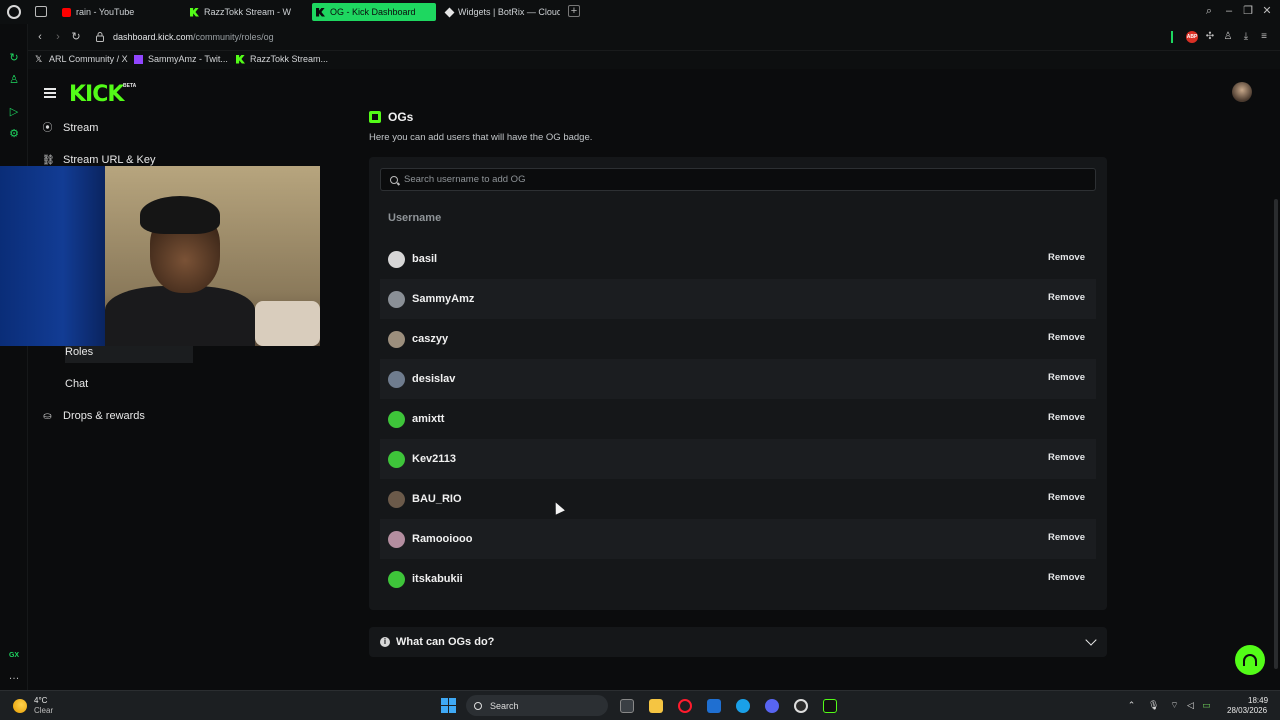 The width and height of the screenshot is (1280, 720). Describe the element at coordinates (66, 12) in the screenshot. I see `youtube-icon` at that location.